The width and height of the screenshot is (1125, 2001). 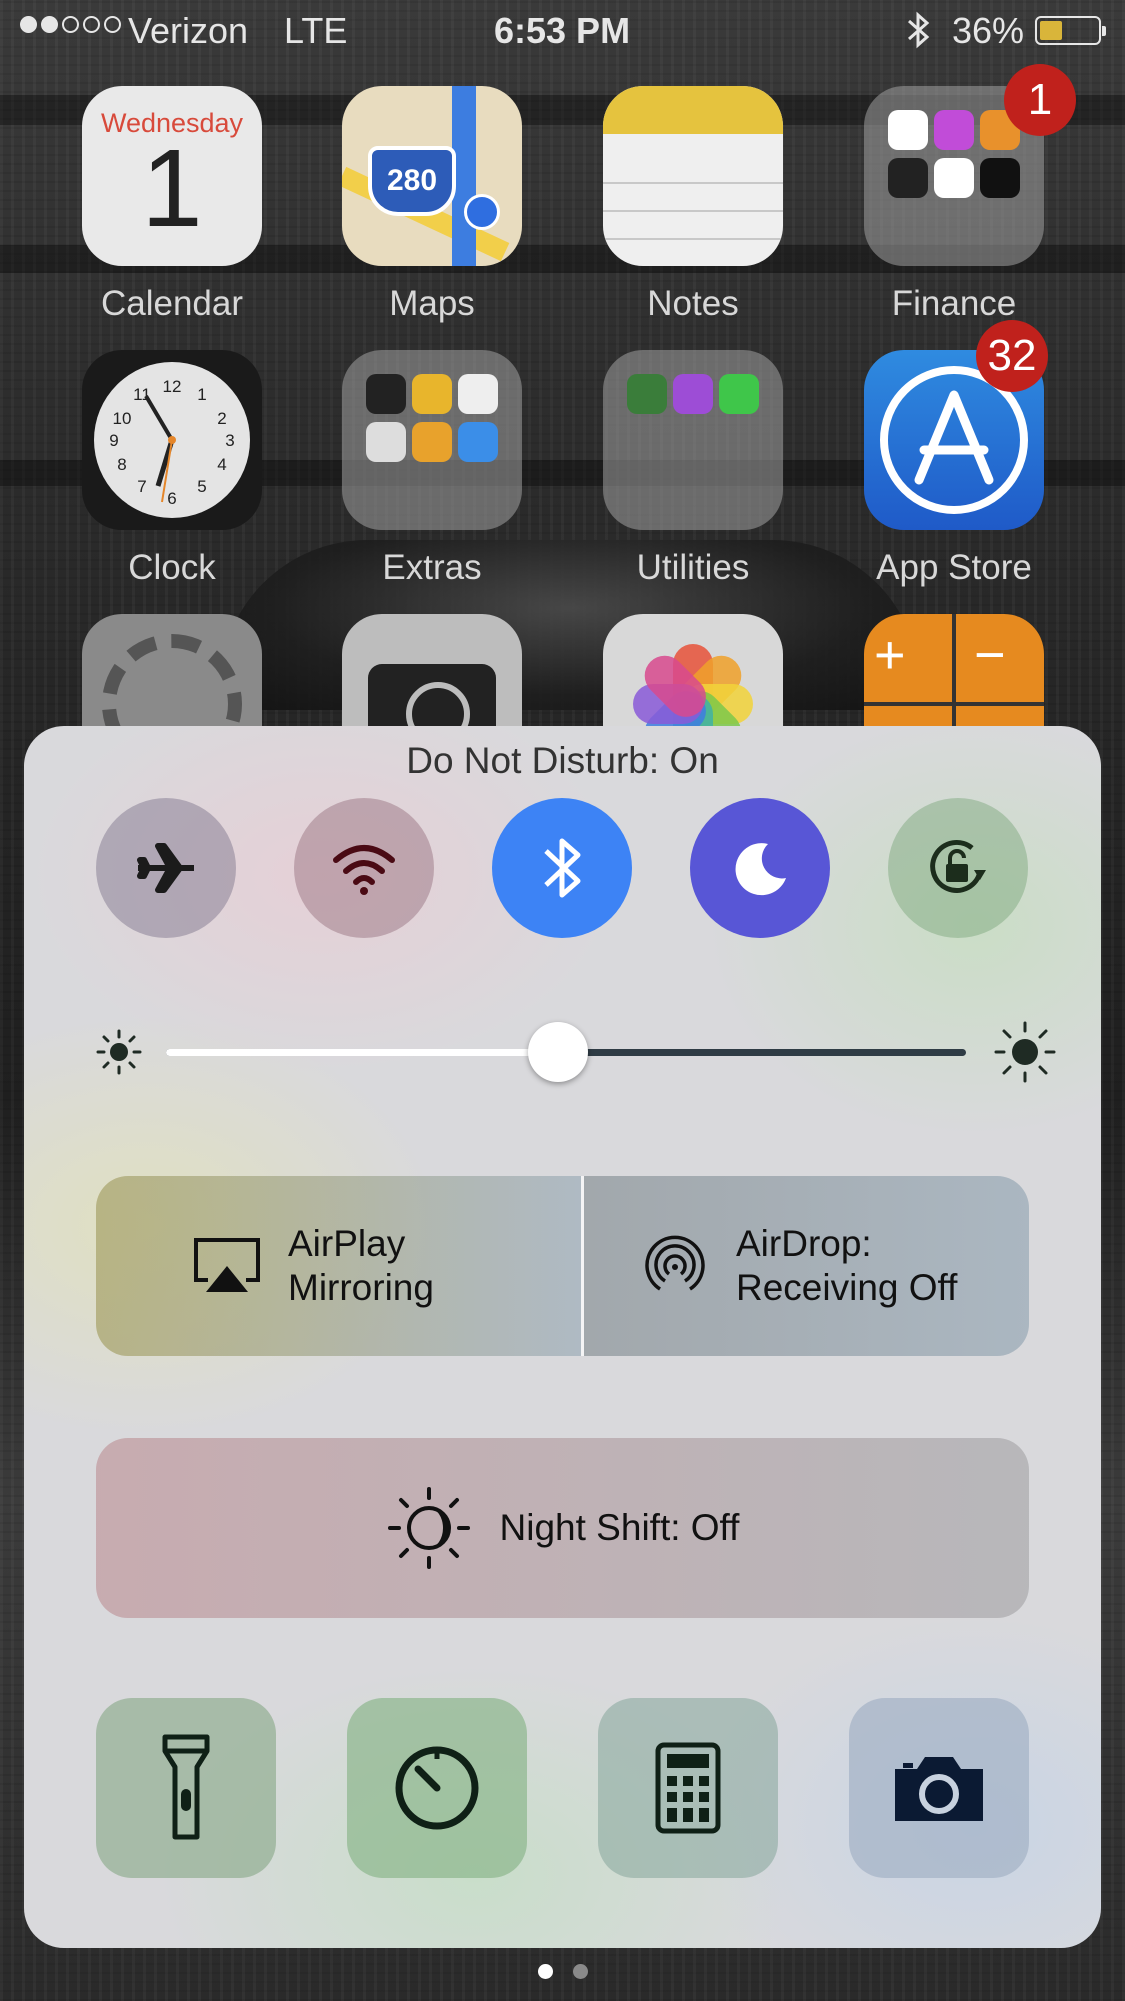 I want to click on app-label: Notes, so click(x=693, y=303).